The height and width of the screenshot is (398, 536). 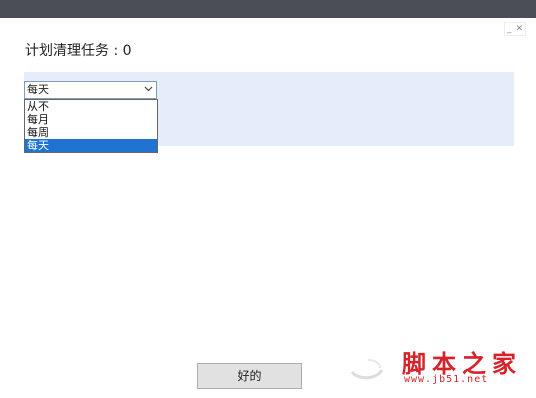 I want to click on window-controls: _ ✕, so click(x=514, y=29).